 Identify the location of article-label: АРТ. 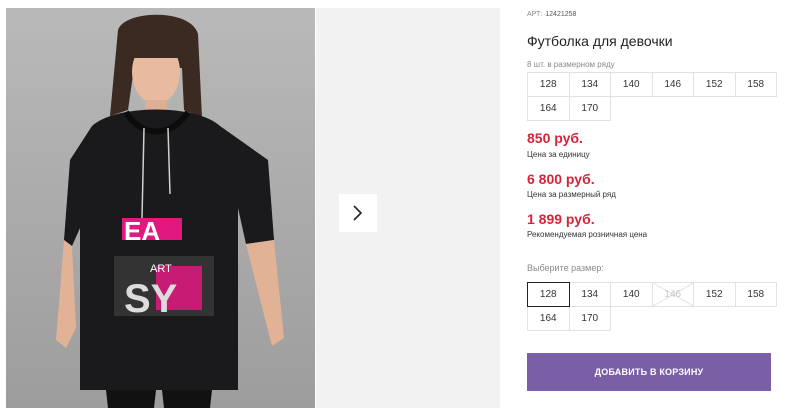
(534, 14).